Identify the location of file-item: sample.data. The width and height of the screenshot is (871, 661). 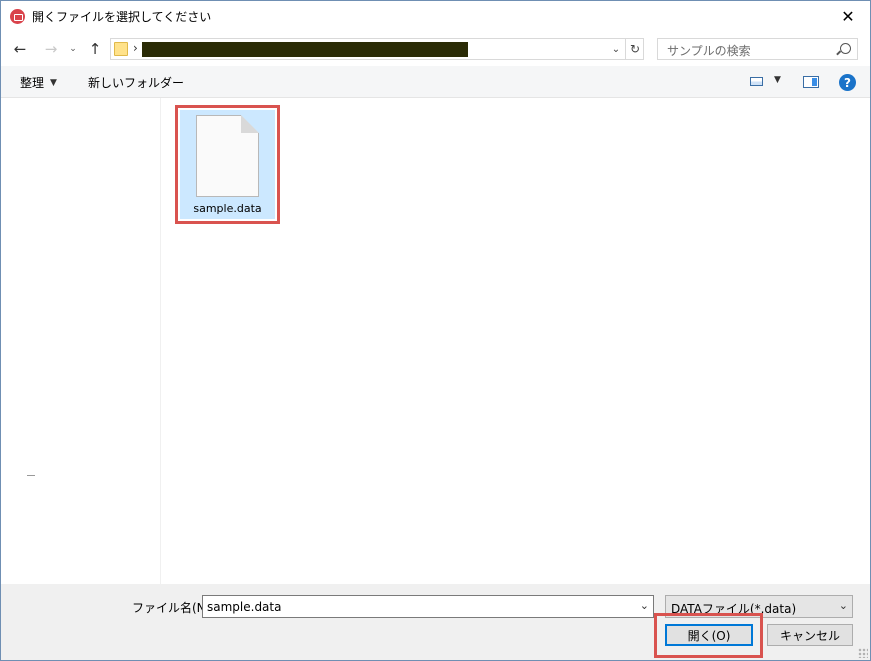
(227, 164).